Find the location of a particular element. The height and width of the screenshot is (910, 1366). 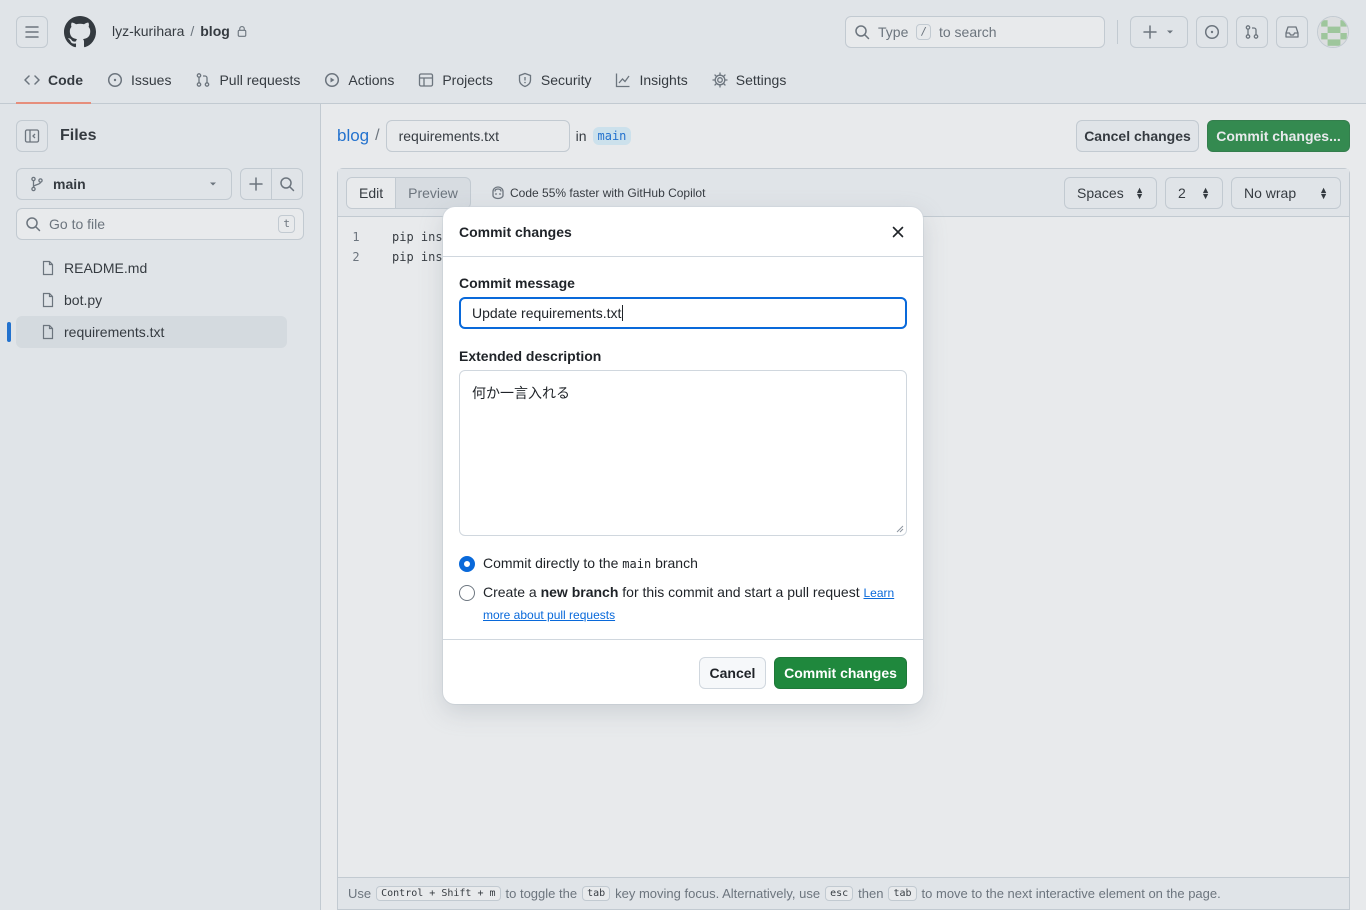

option-branch-code: main is located at coordinates (637, 564).